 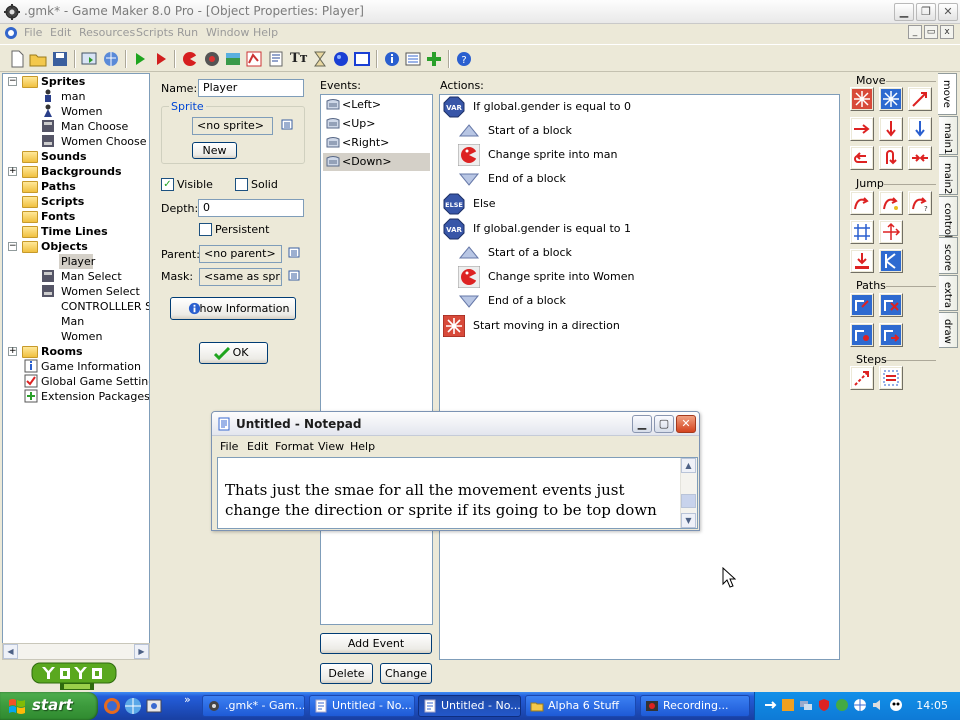 What do you see at coordinates (464, 59) in the screenshot?
I see `help-icon: ?` at bounding box center [464, 59].